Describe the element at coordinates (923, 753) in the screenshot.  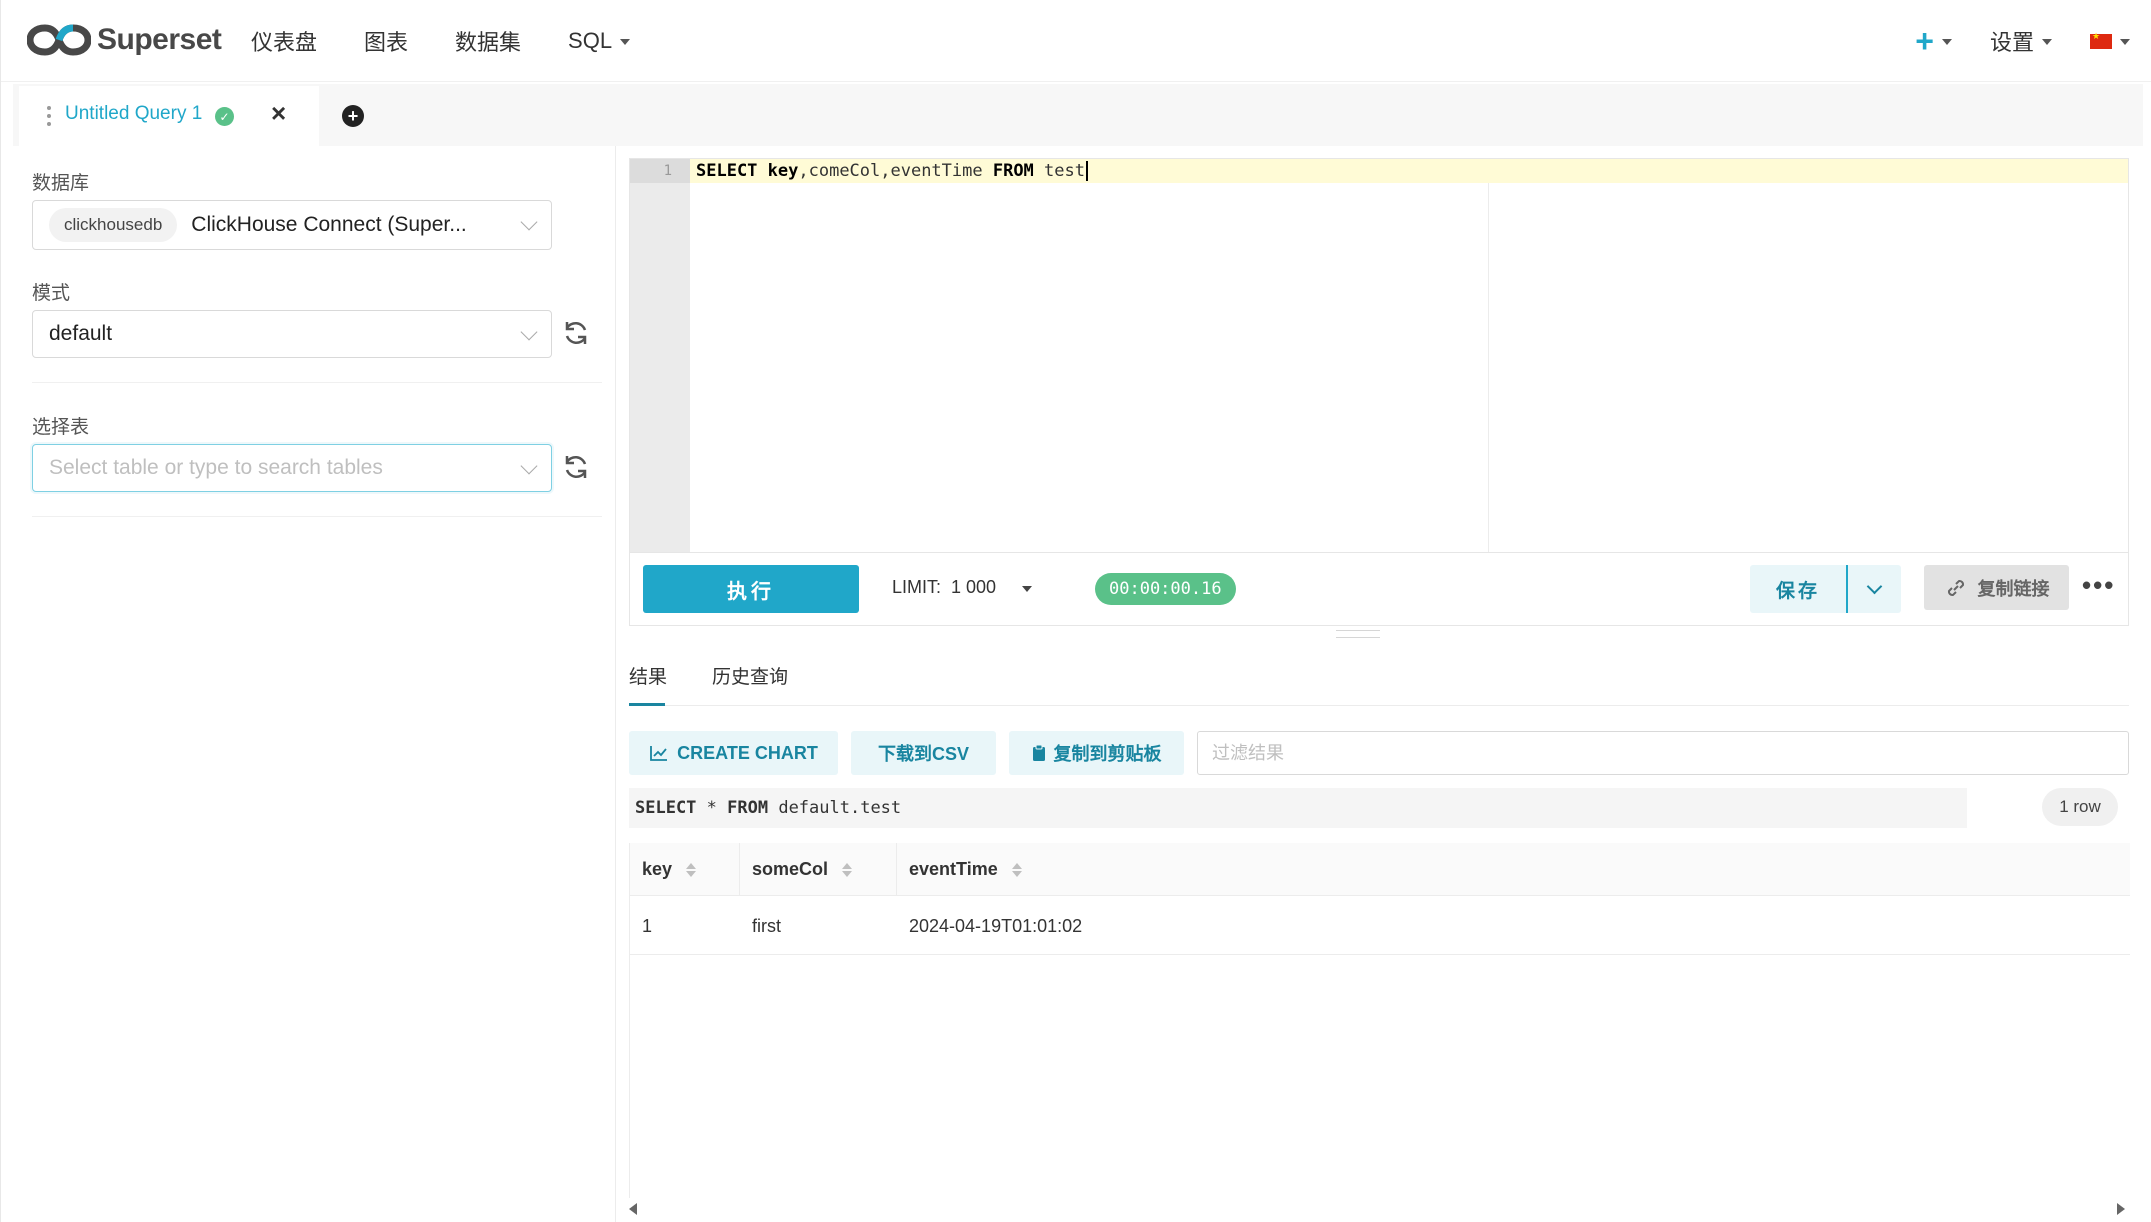
I see `download-csv-button: 下载到CSV` at that location.